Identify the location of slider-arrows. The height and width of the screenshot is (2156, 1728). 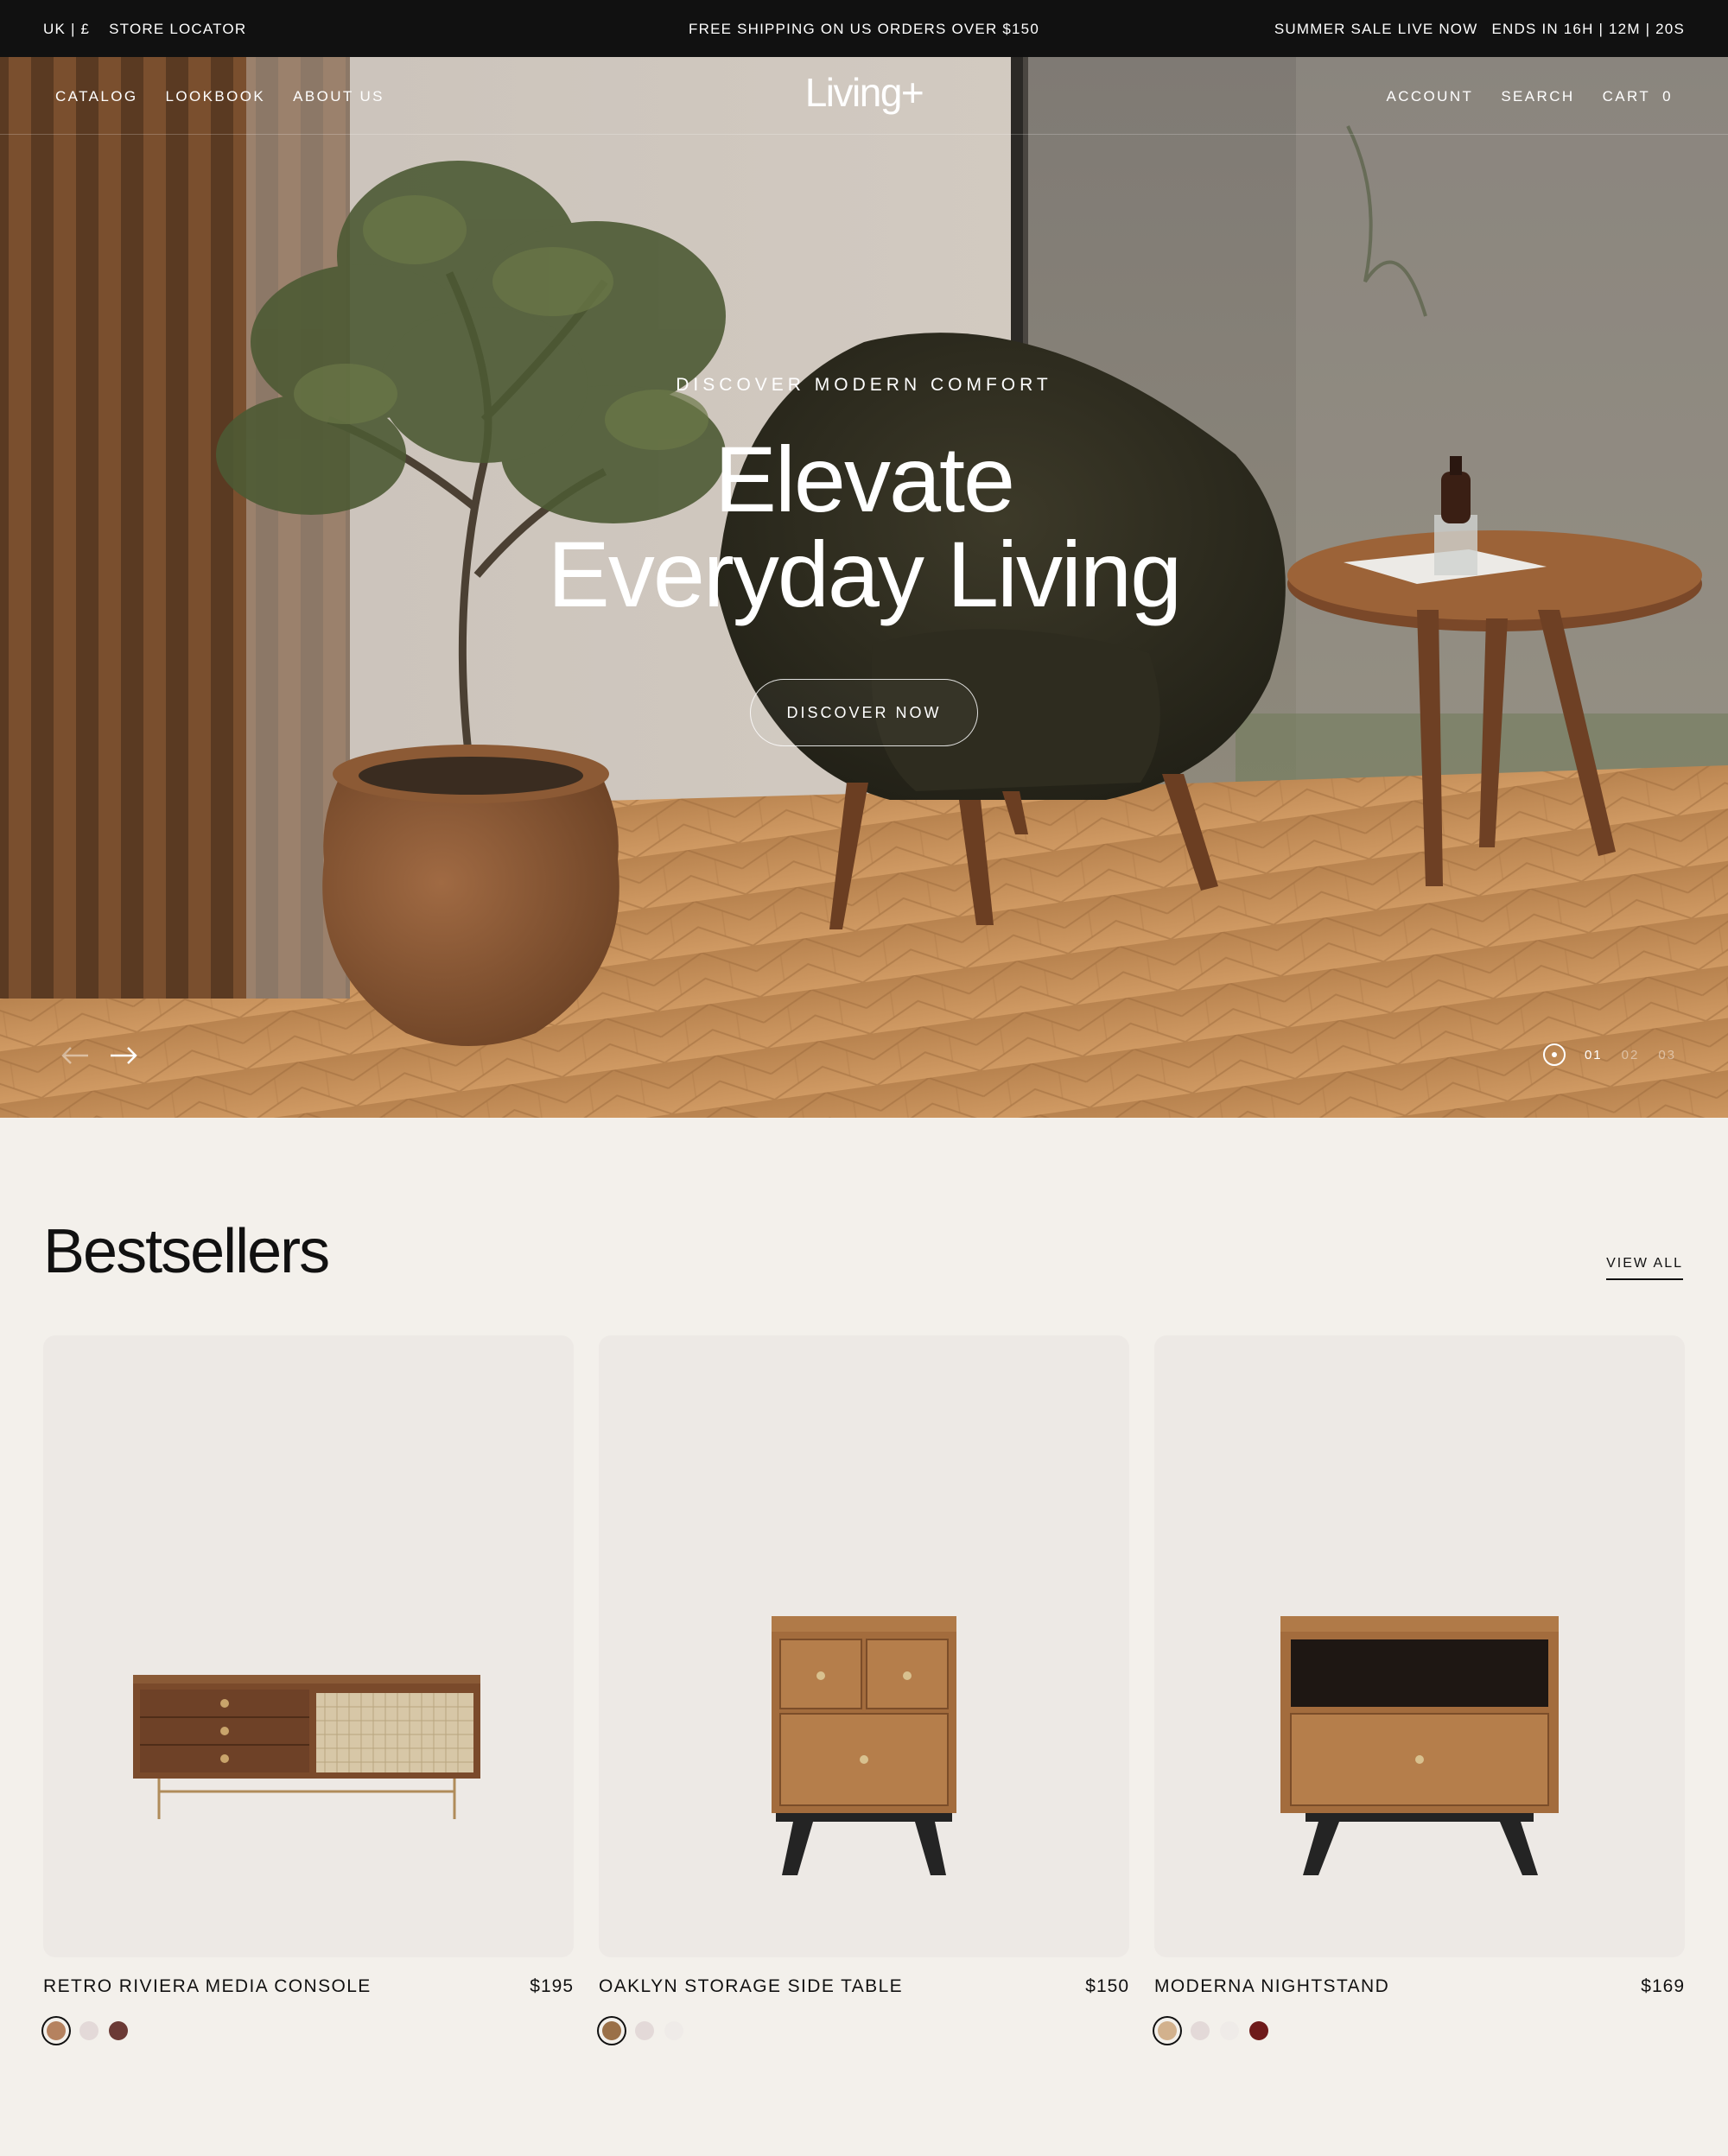
(99, 1055).